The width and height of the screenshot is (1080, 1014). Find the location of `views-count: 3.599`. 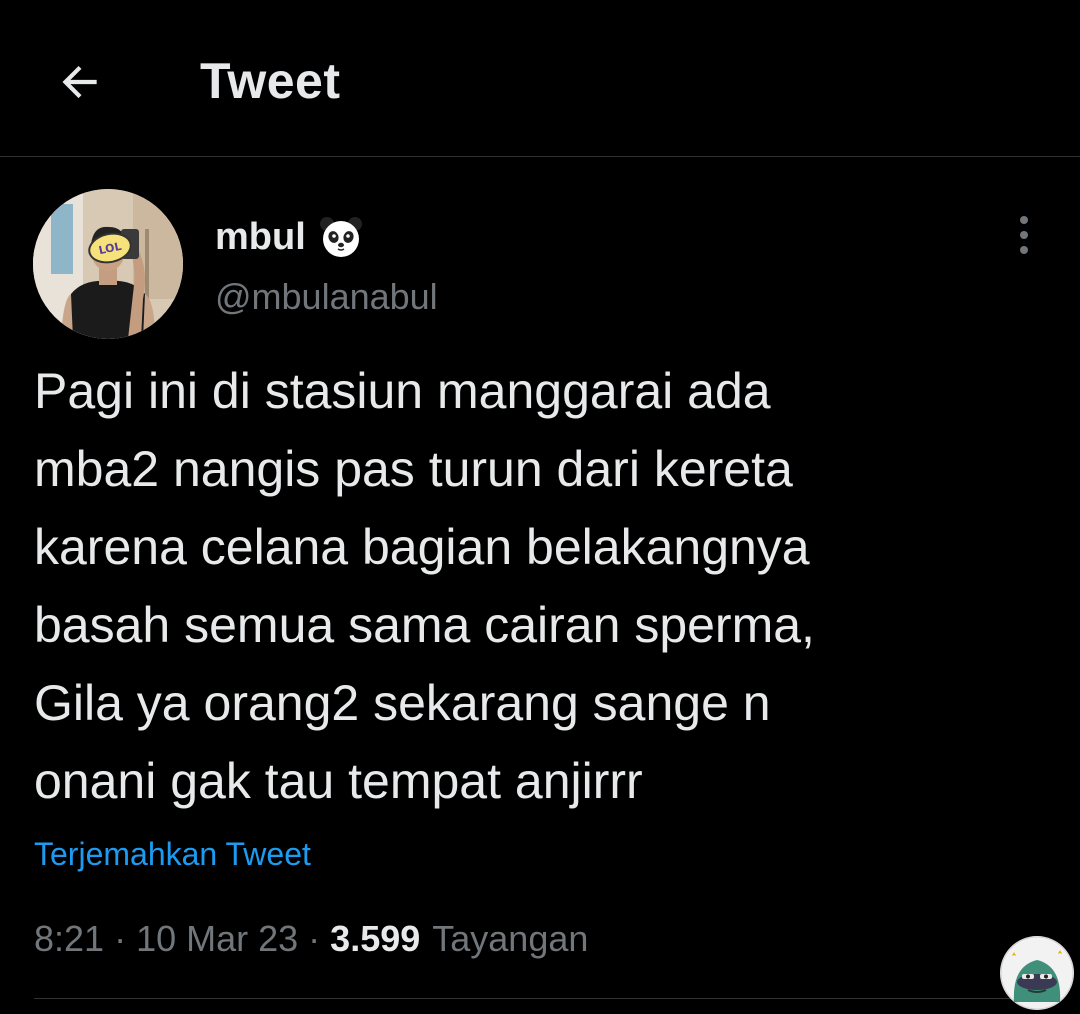

views-count: 3.599 is located at coordinates (375, 939).